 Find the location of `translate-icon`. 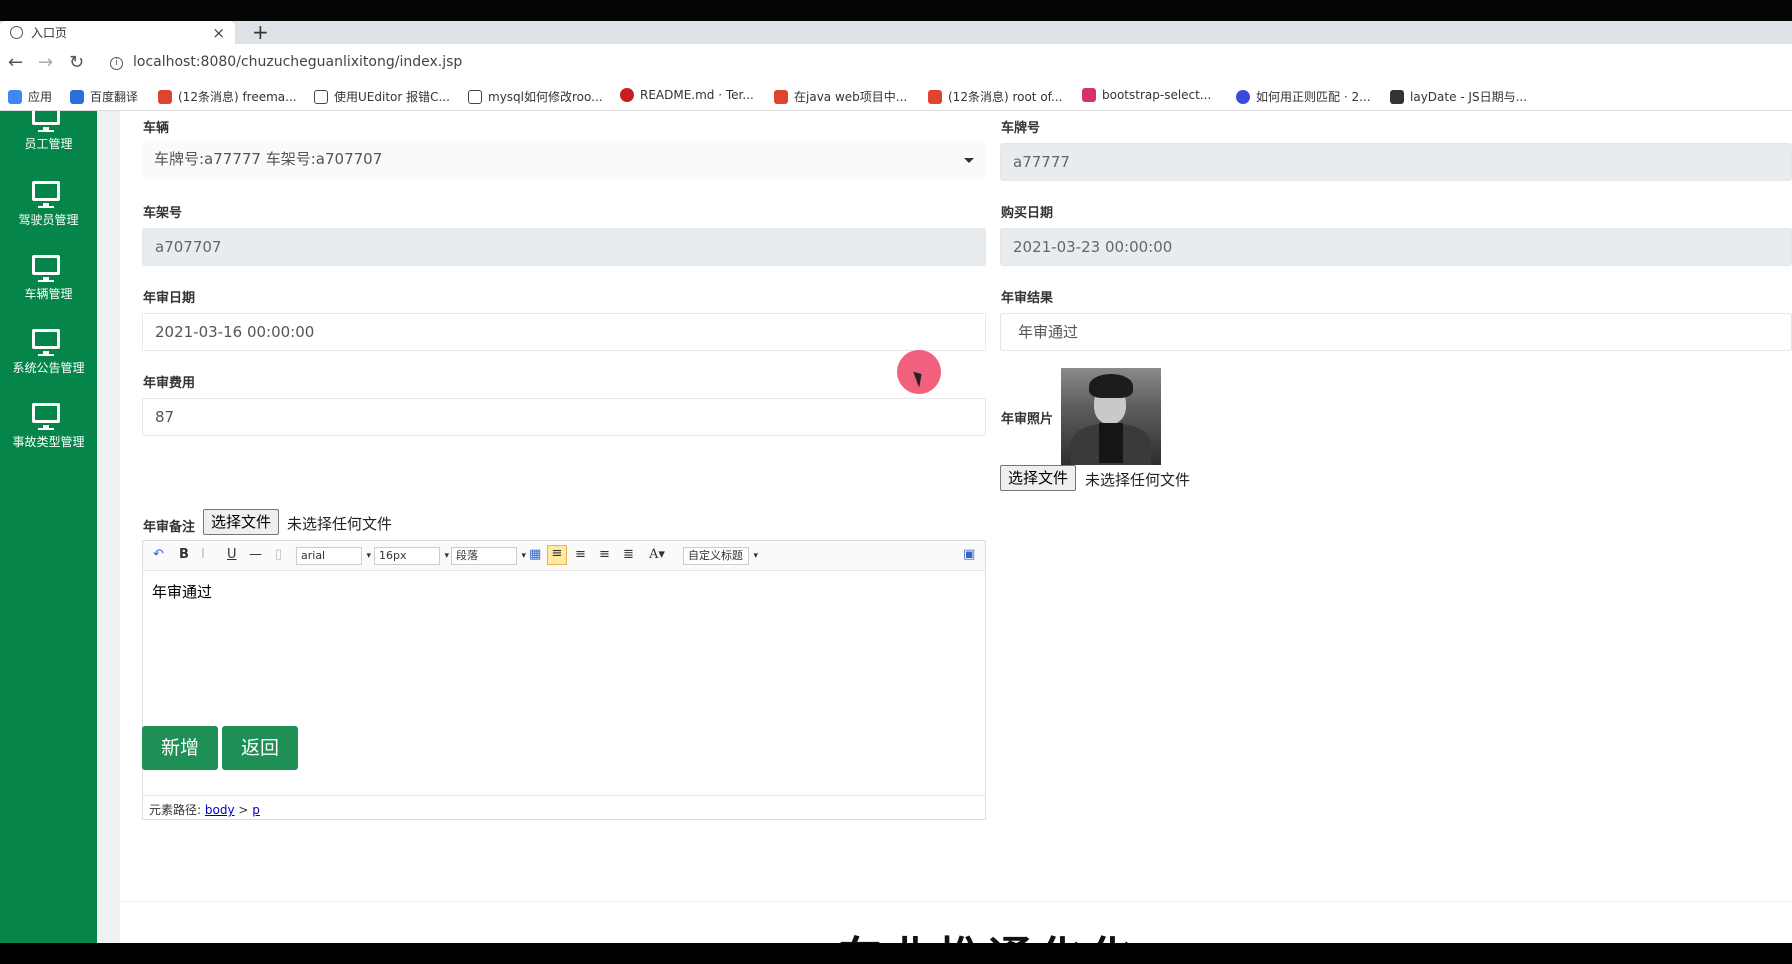

translate-icon is located at coordinates (77, 96).